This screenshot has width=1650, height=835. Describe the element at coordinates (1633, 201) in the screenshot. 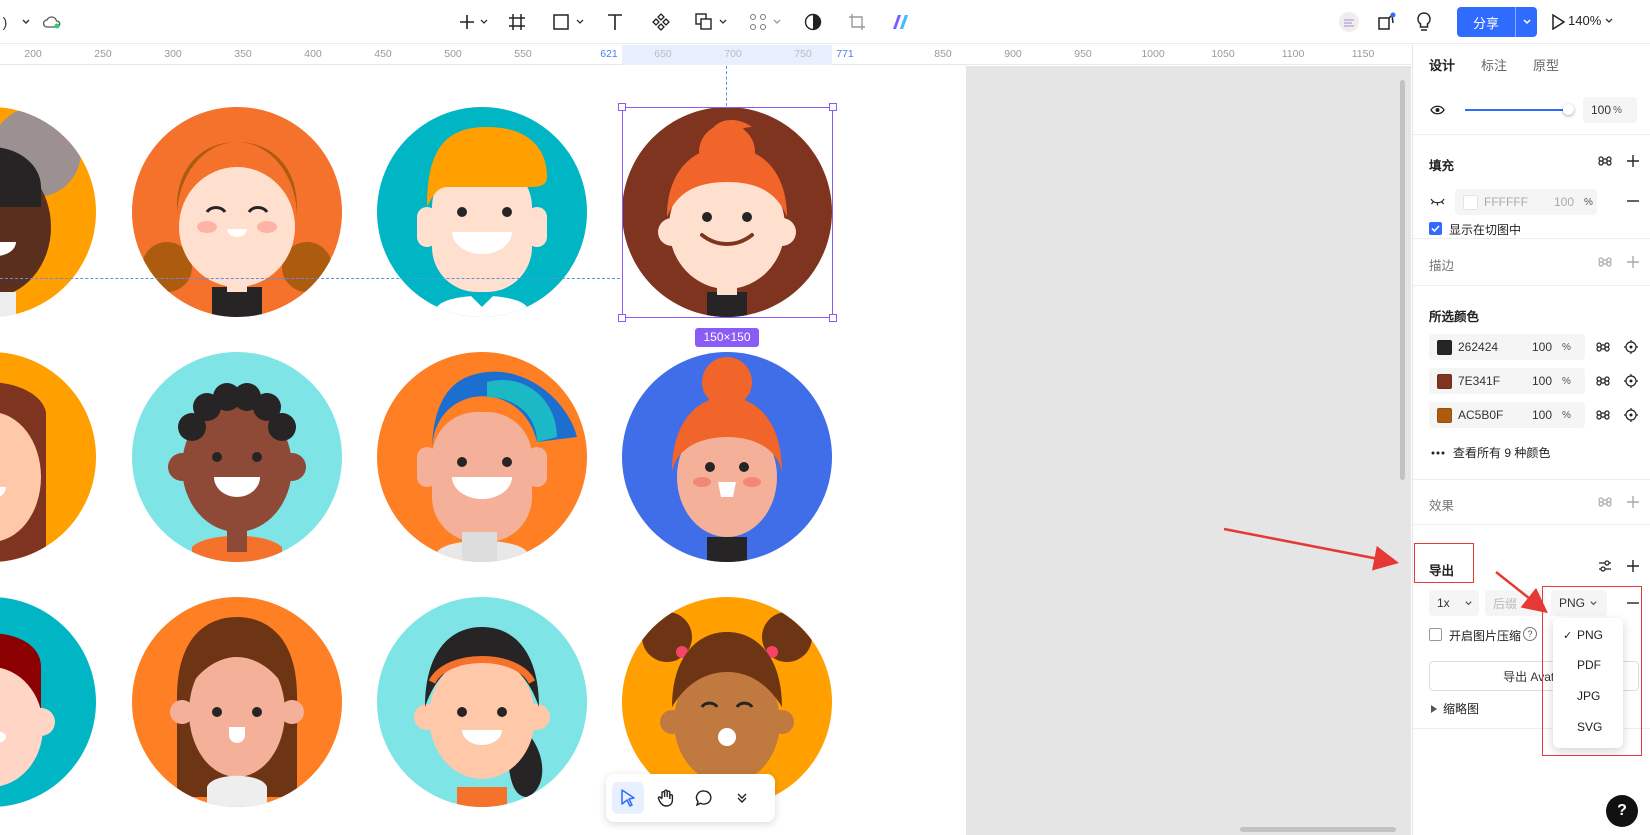

I see `remove-fill-icon` at that location.